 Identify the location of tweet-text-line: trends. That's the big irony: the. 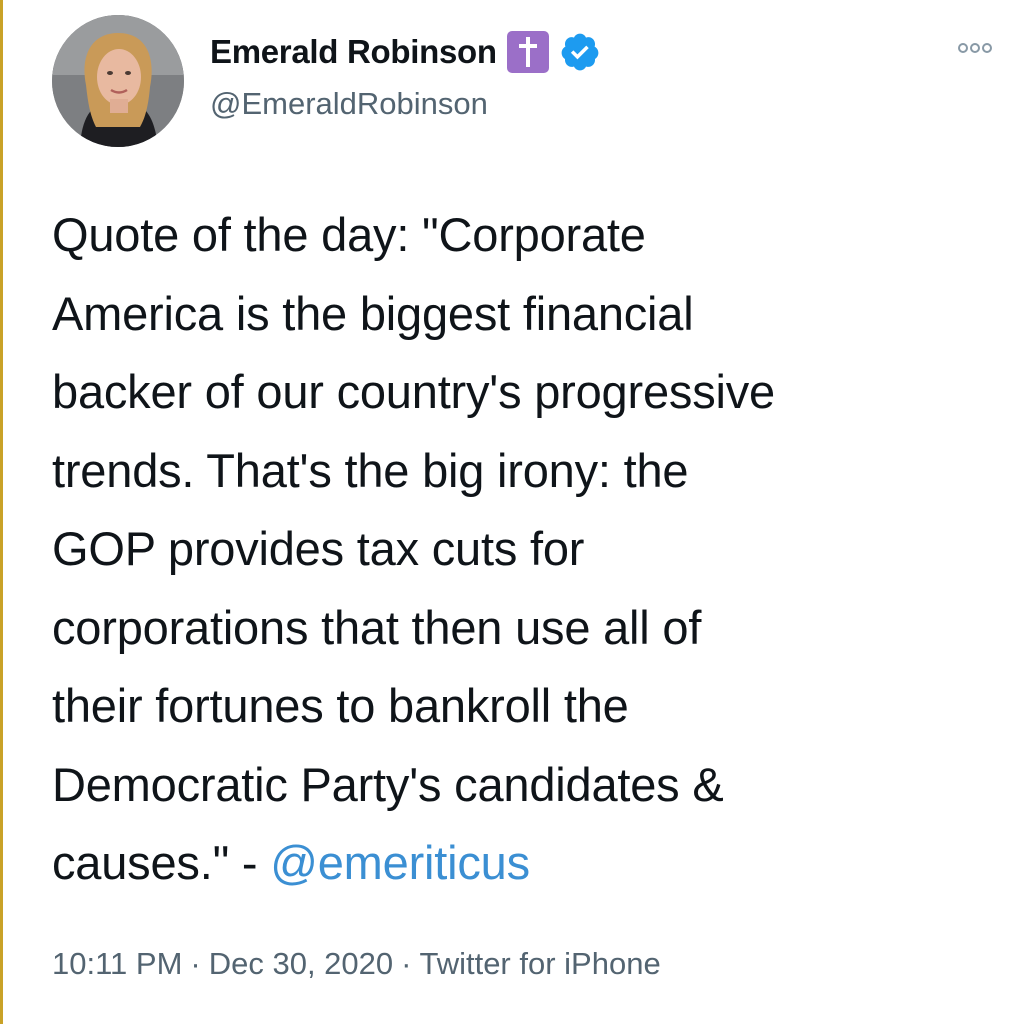
(370, 470).